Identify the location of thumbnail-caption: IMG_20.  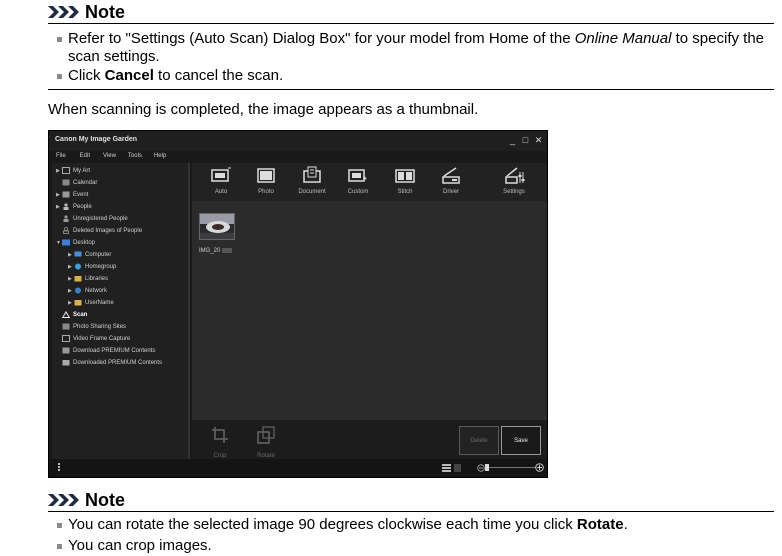
(216, 251).